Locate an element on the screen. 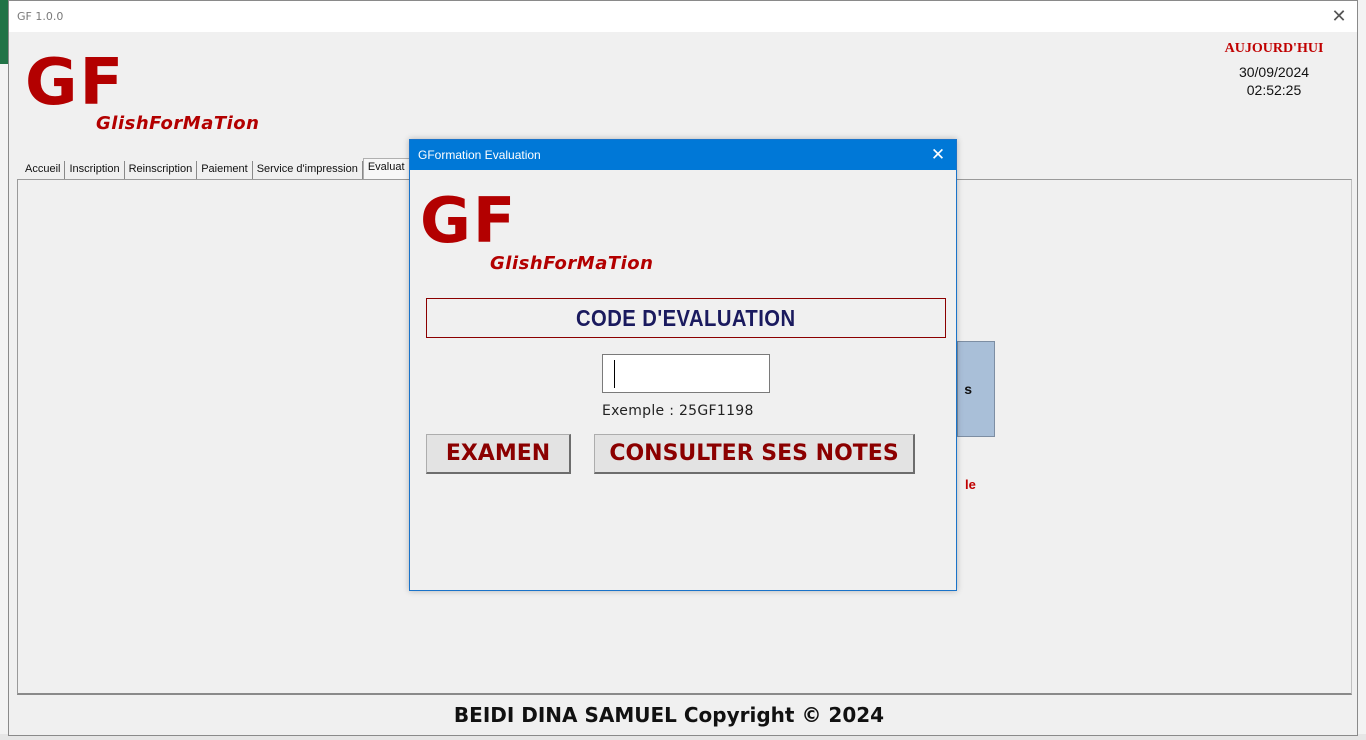 This screenshot has height=740, width=1366. code-header-label: CODE D'EVALUATION is located at coordinates (686, 317).